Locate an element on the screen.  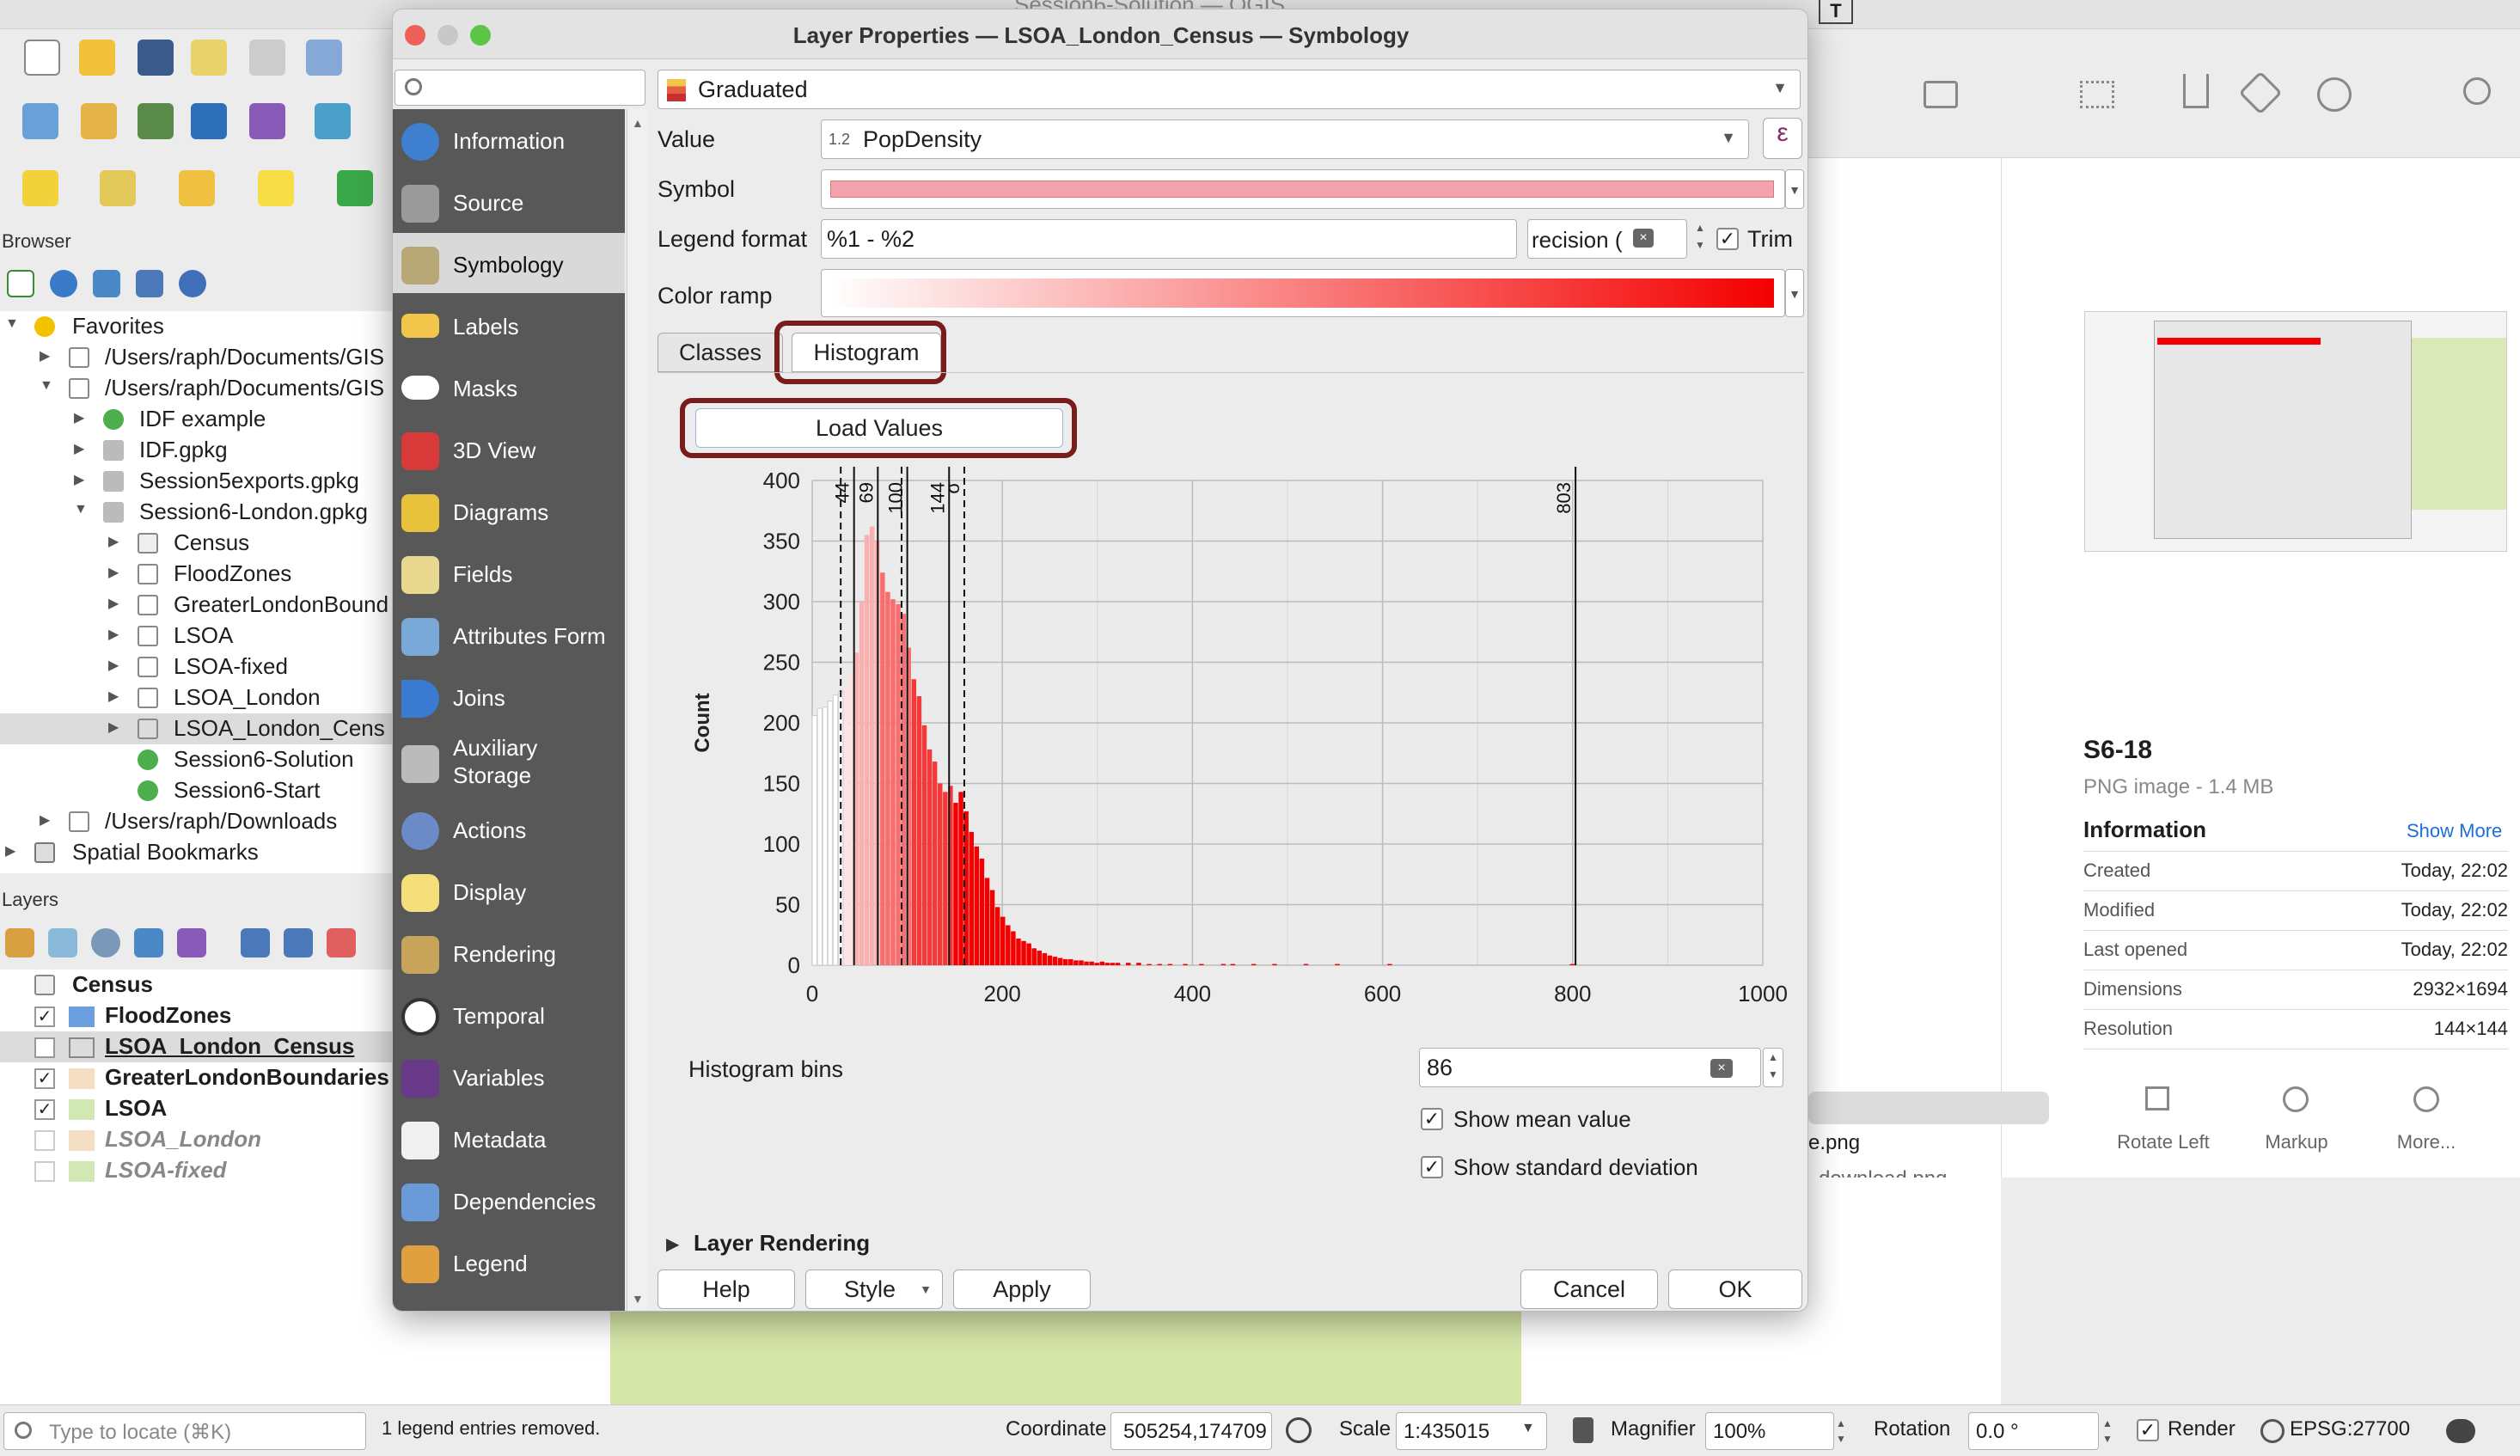
search-icon is located at coordinates (2477, 91).